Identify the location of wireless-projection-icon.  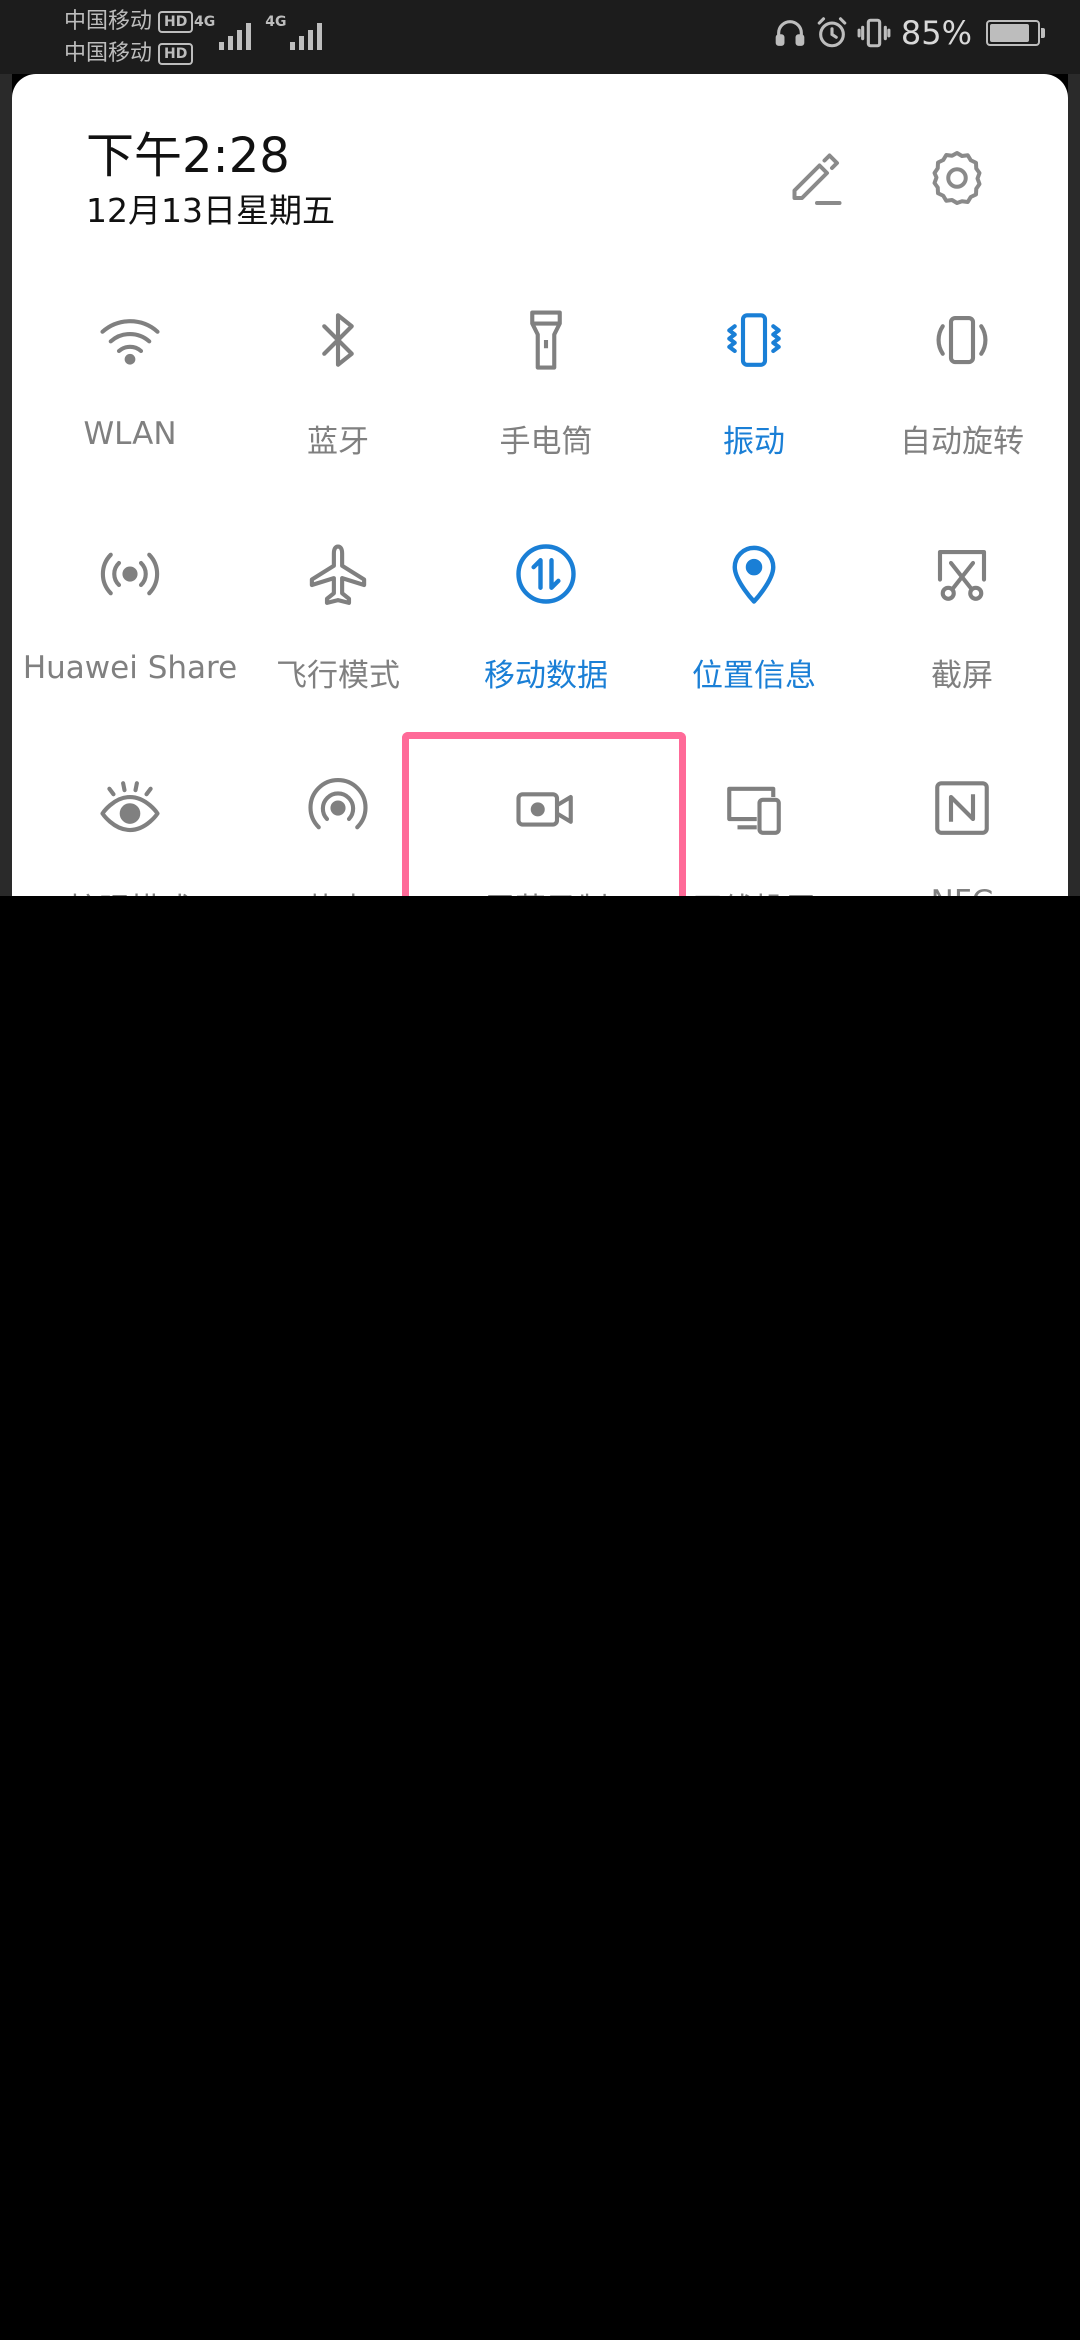
(754, 808).